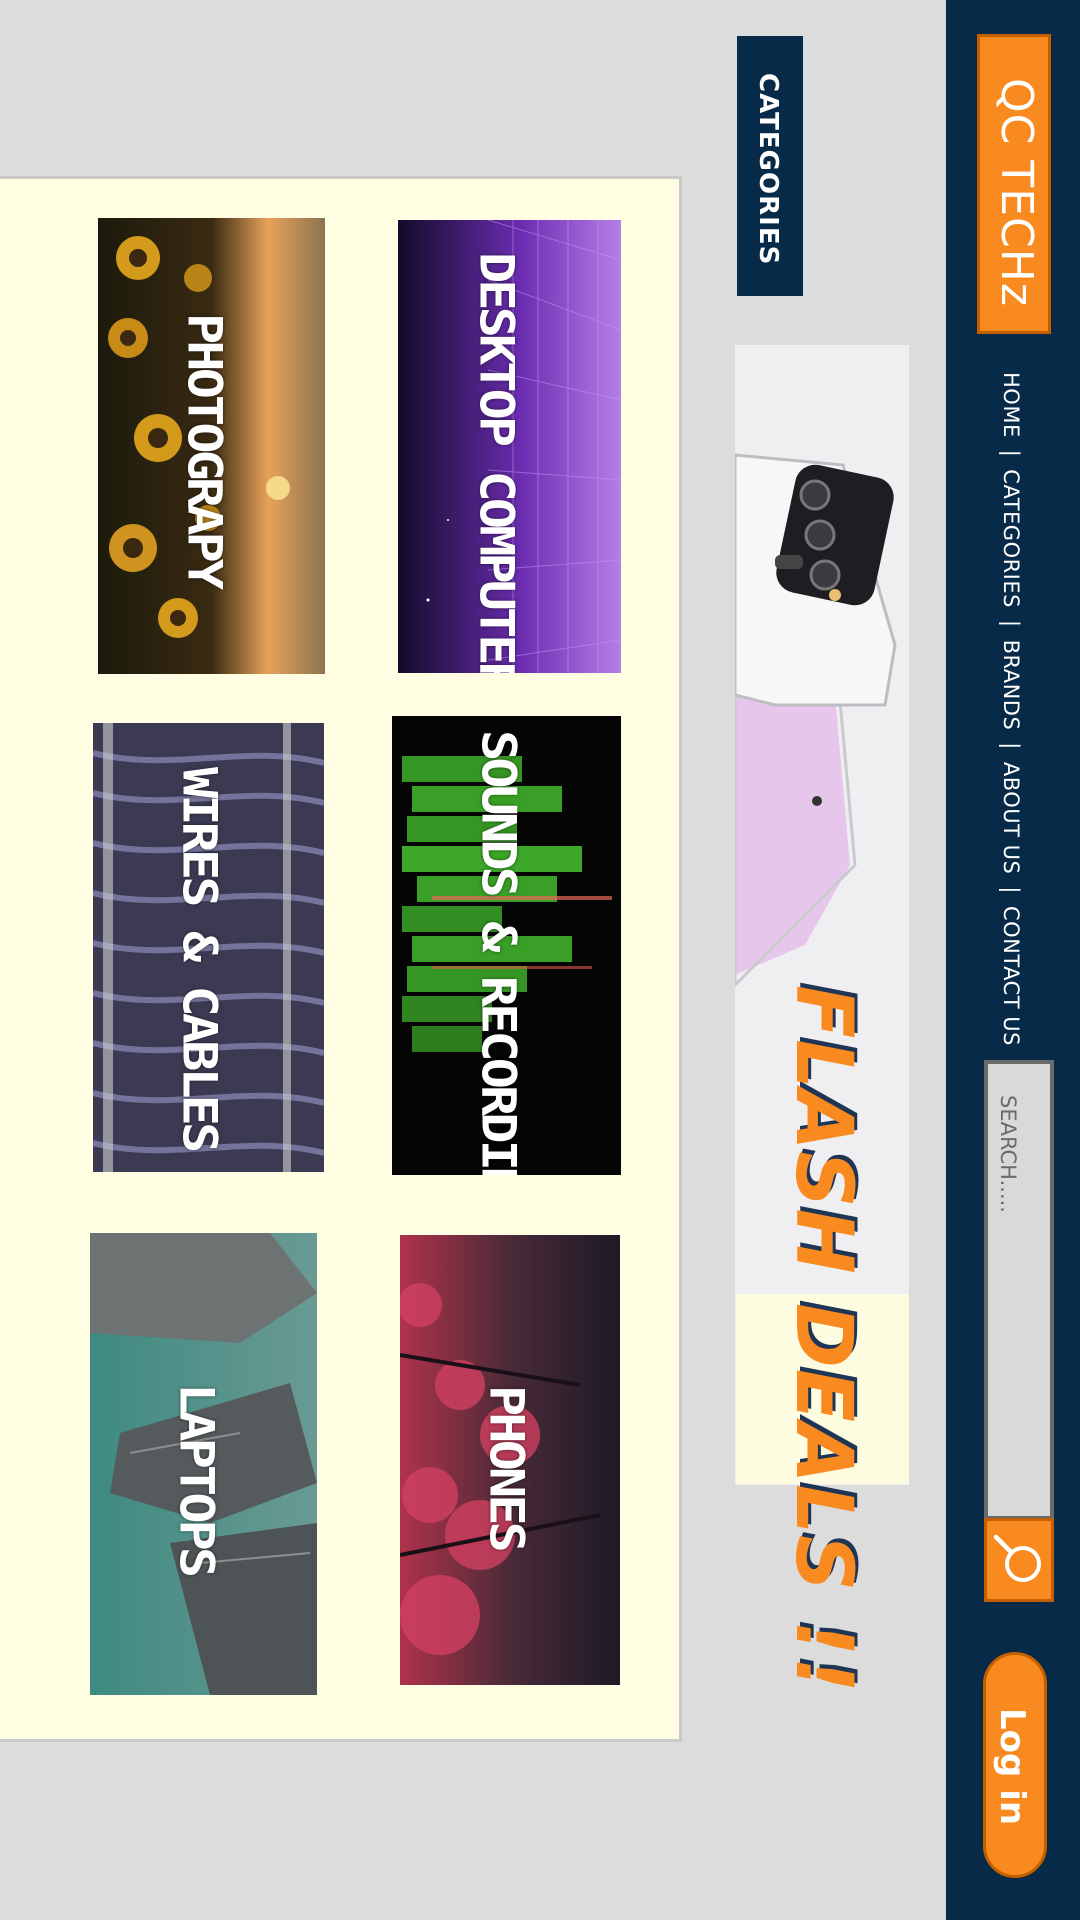  Describe the element at coordinates (204, 450) in the screenshot. I see `category-label: PHOTOGRAPY` at that location.